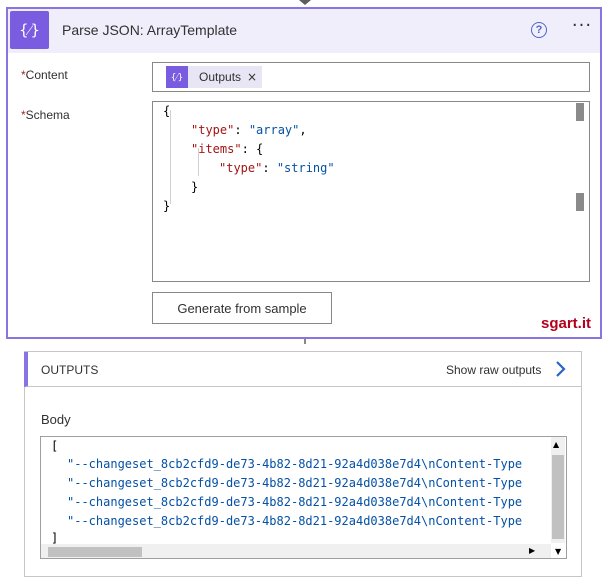 This screenshot has width=610, height=585. Describe the element at coordinates (45, 115) in the screenshot. I see `schema-label: *Schema` at that location.